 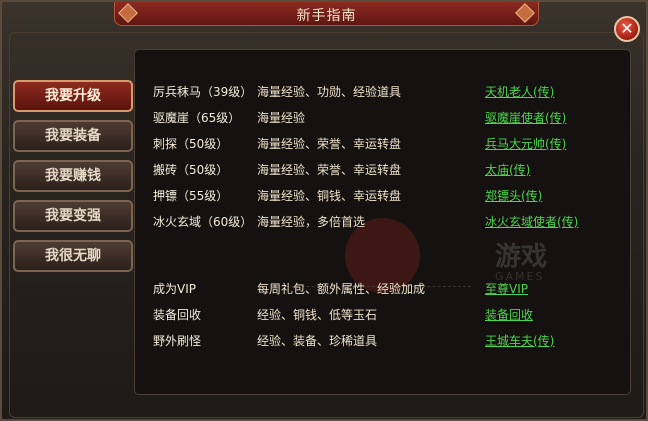 I want to click on close-icon: ✕, so click(x=627, y=28).